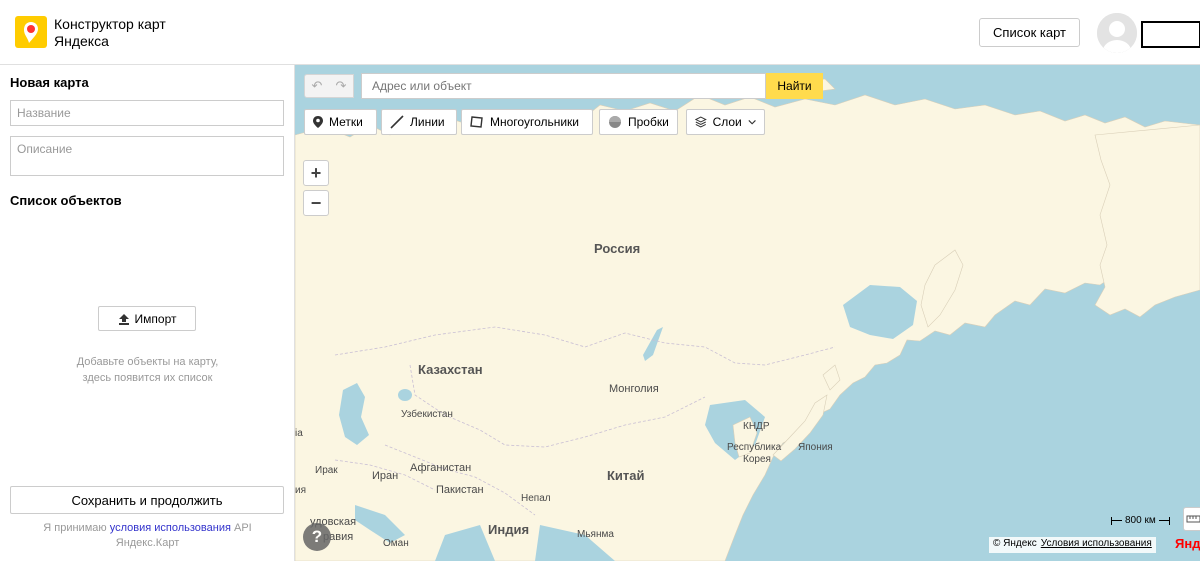 This screenshot has width=1200, height=561. Describe the element at coordinates (563, 86) in the screenshot. I see `map-search-input` at that location.